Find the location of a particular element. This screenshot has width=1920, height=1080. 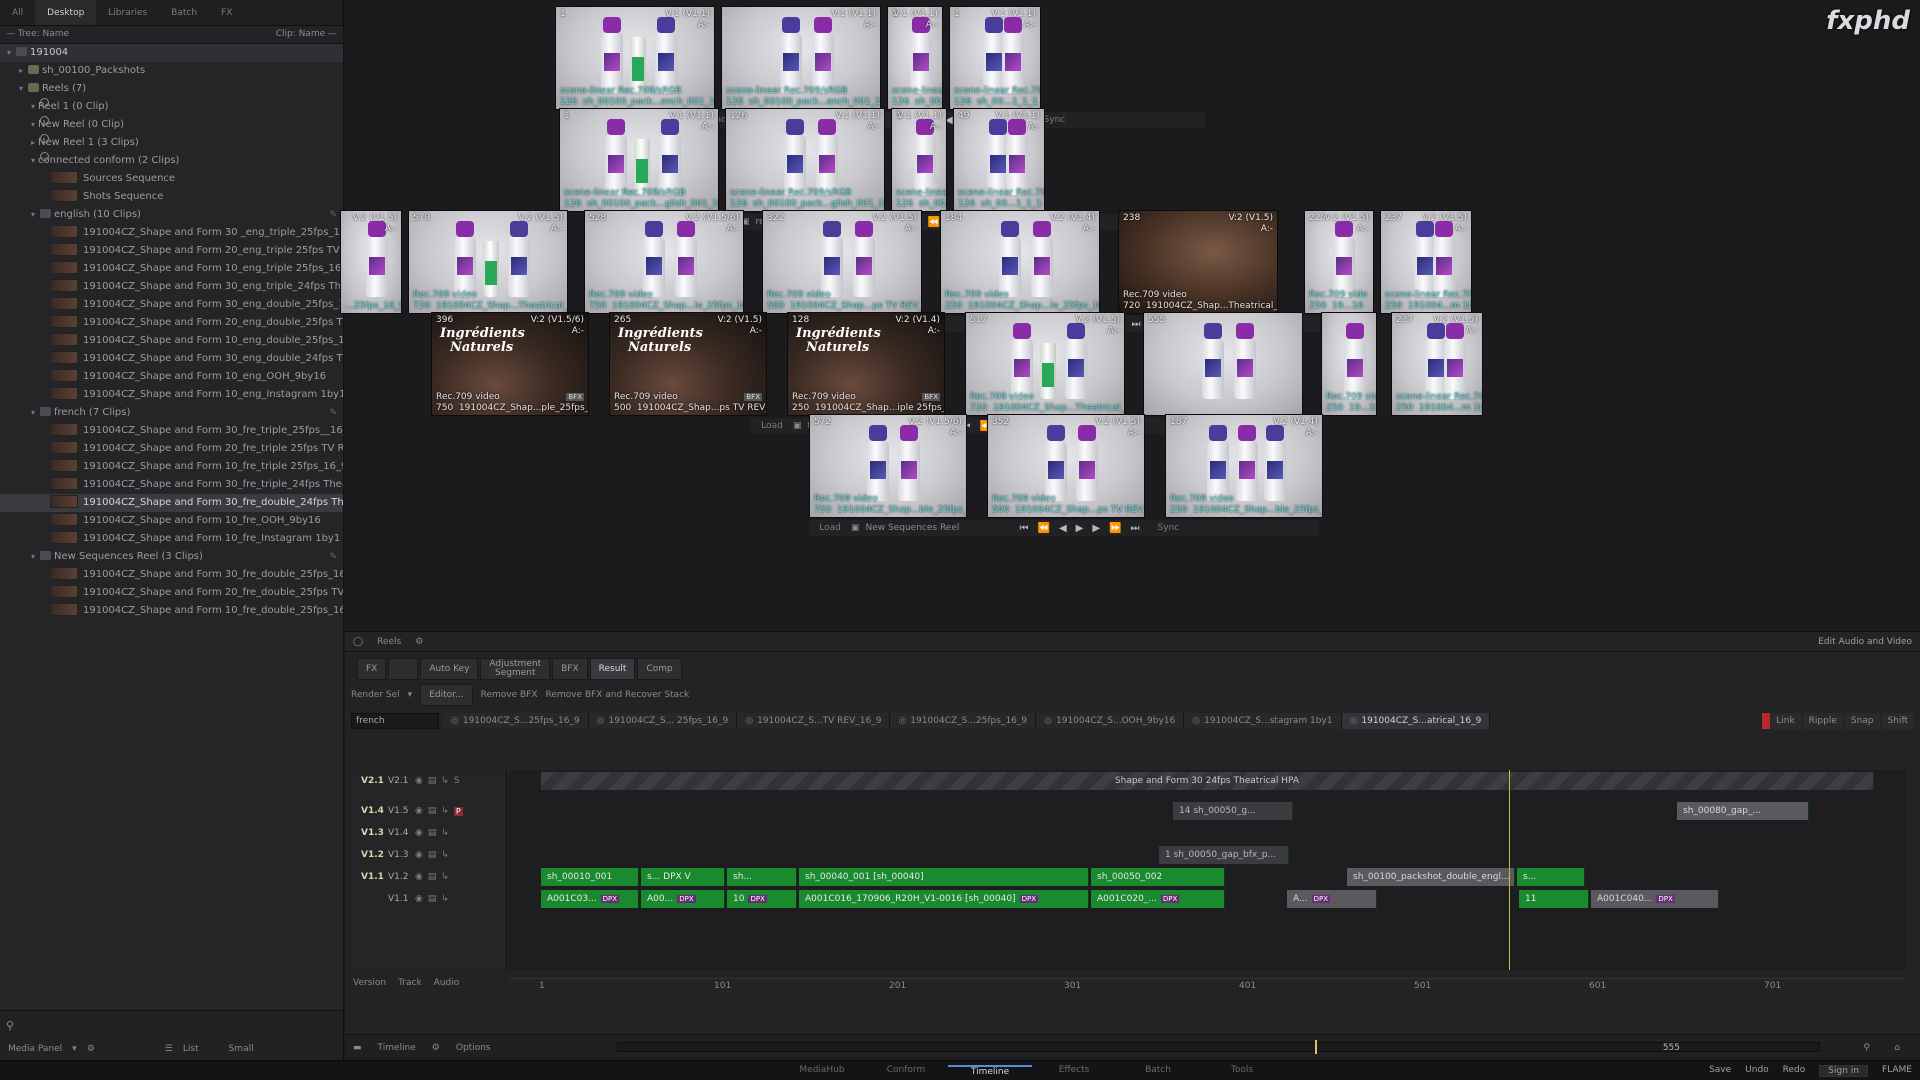

source-track-label: V1.3 is located at coordinates (372, 833).